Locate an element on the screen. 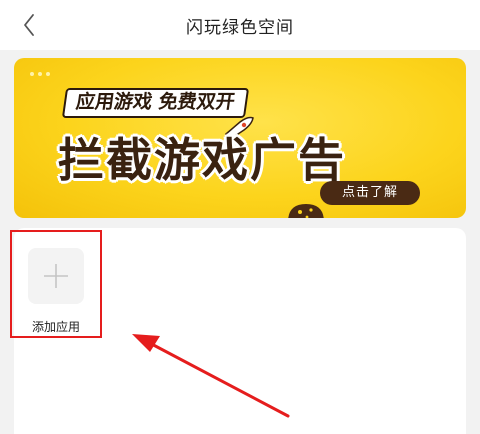 This screenshot has width=480, height=434. plus-icon is located at coordinates (56, 276).